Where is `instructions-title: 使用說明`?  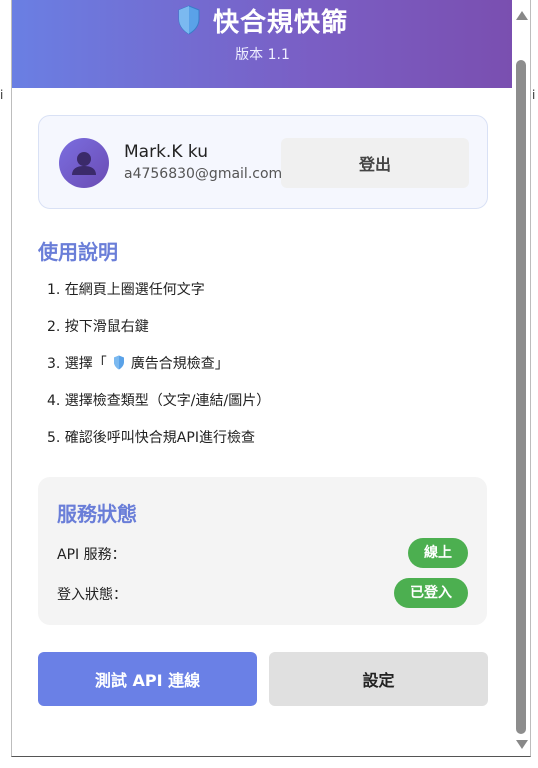 instructions-title: 使用說明 is located at coordinates (78, 252).